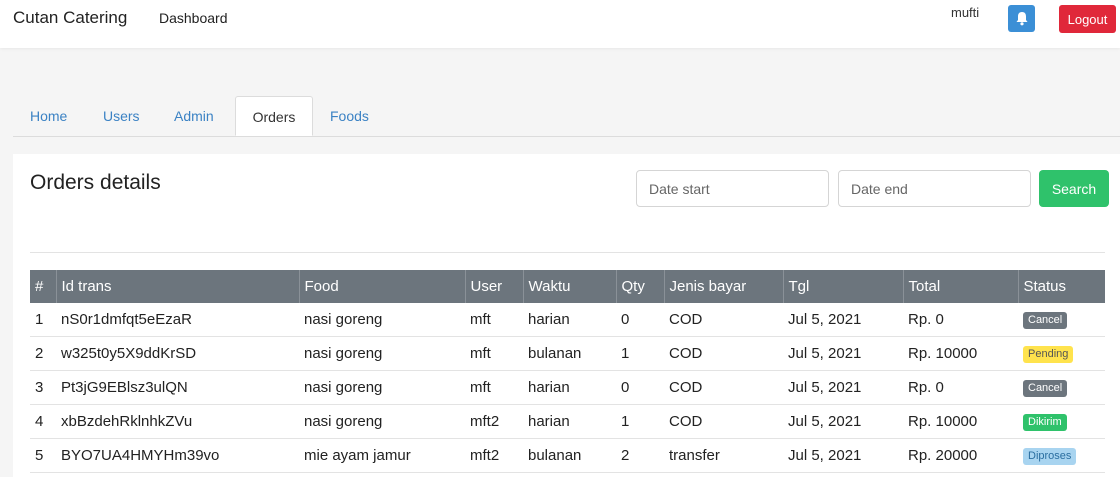 The height and width of the screenshot is (477, 1120). I want to click on tab-users: Users, so click(121, 116).